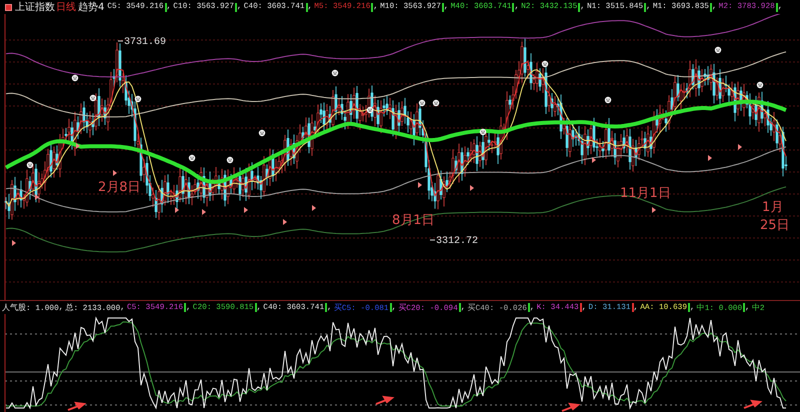  I want to click on period-label: 日线, so click(66, 7).